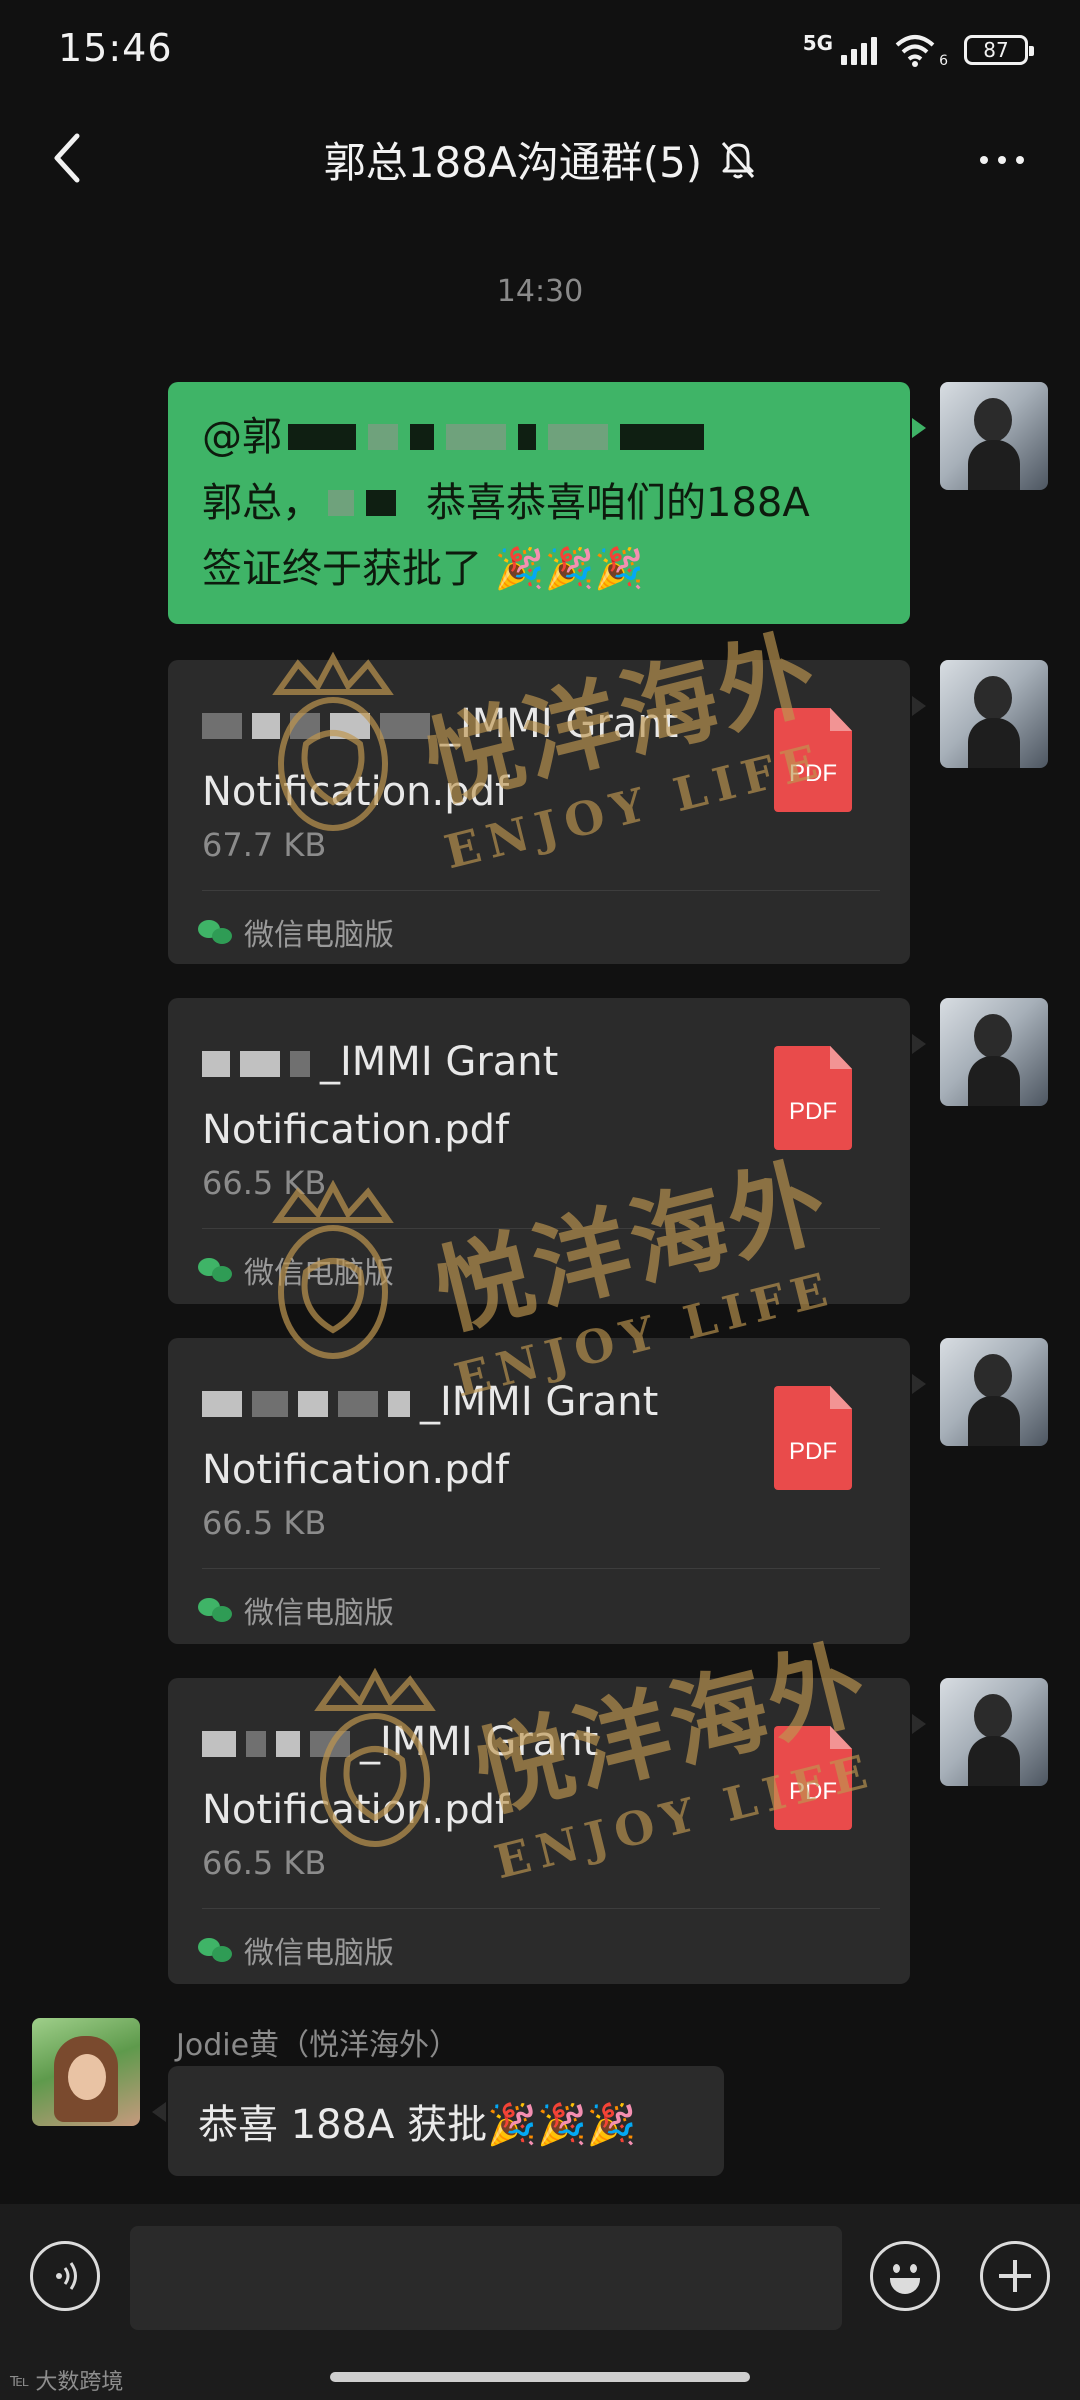 The image size is (1080, 2400). Describe the element at coordinates (423, 569) in the screenshot. I see `approval-text: 签证终于获批了 🎉🎉🎉` at that location.